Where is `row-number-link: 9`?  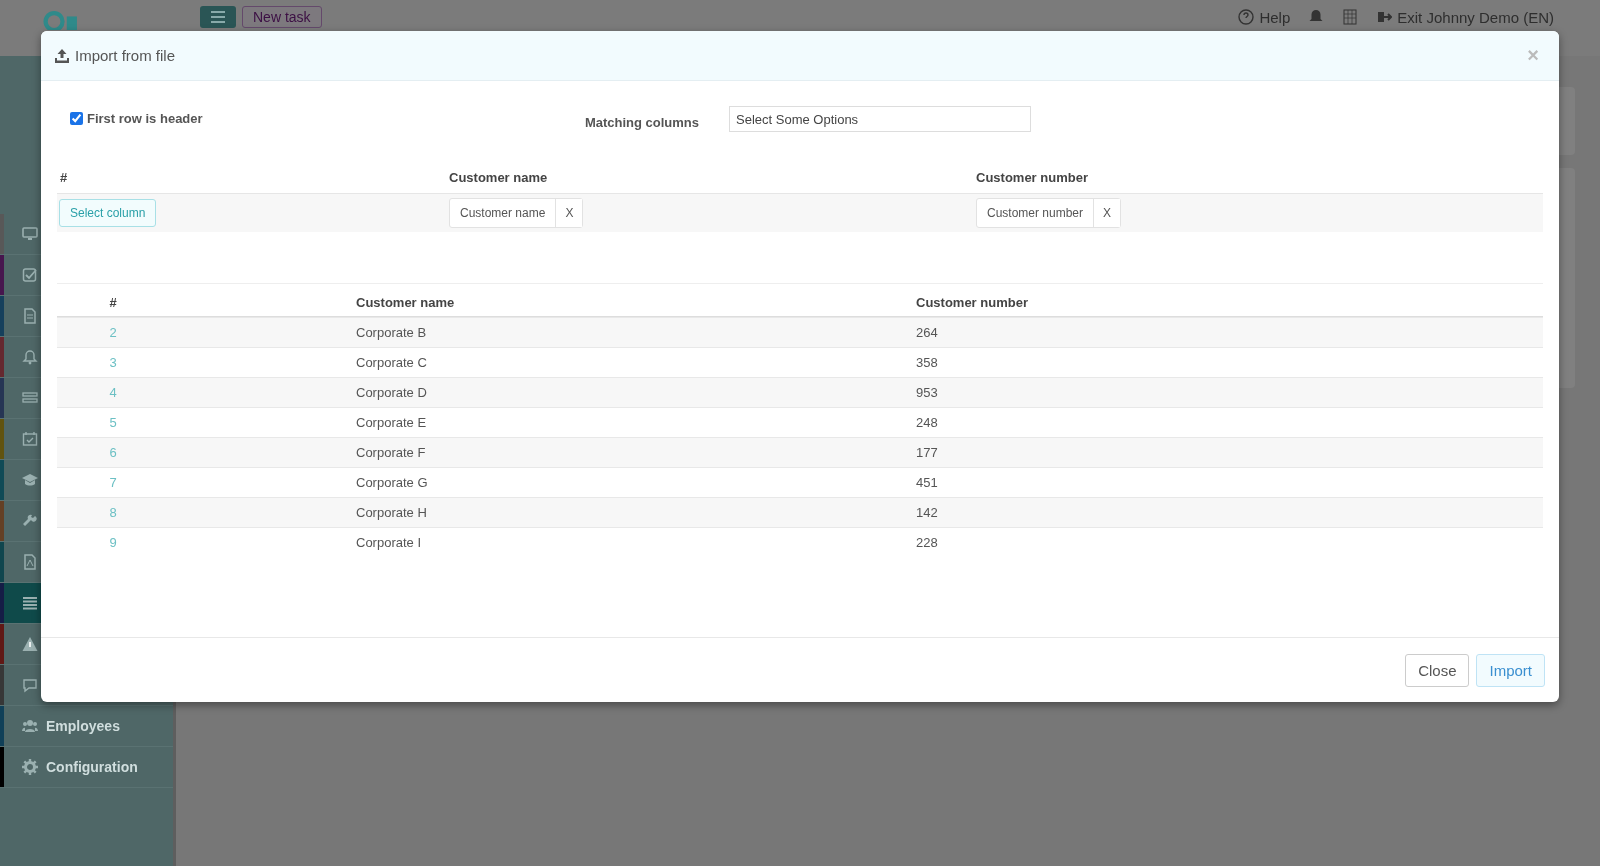
row-number-link: 9 is located at coordinates (113, 542).